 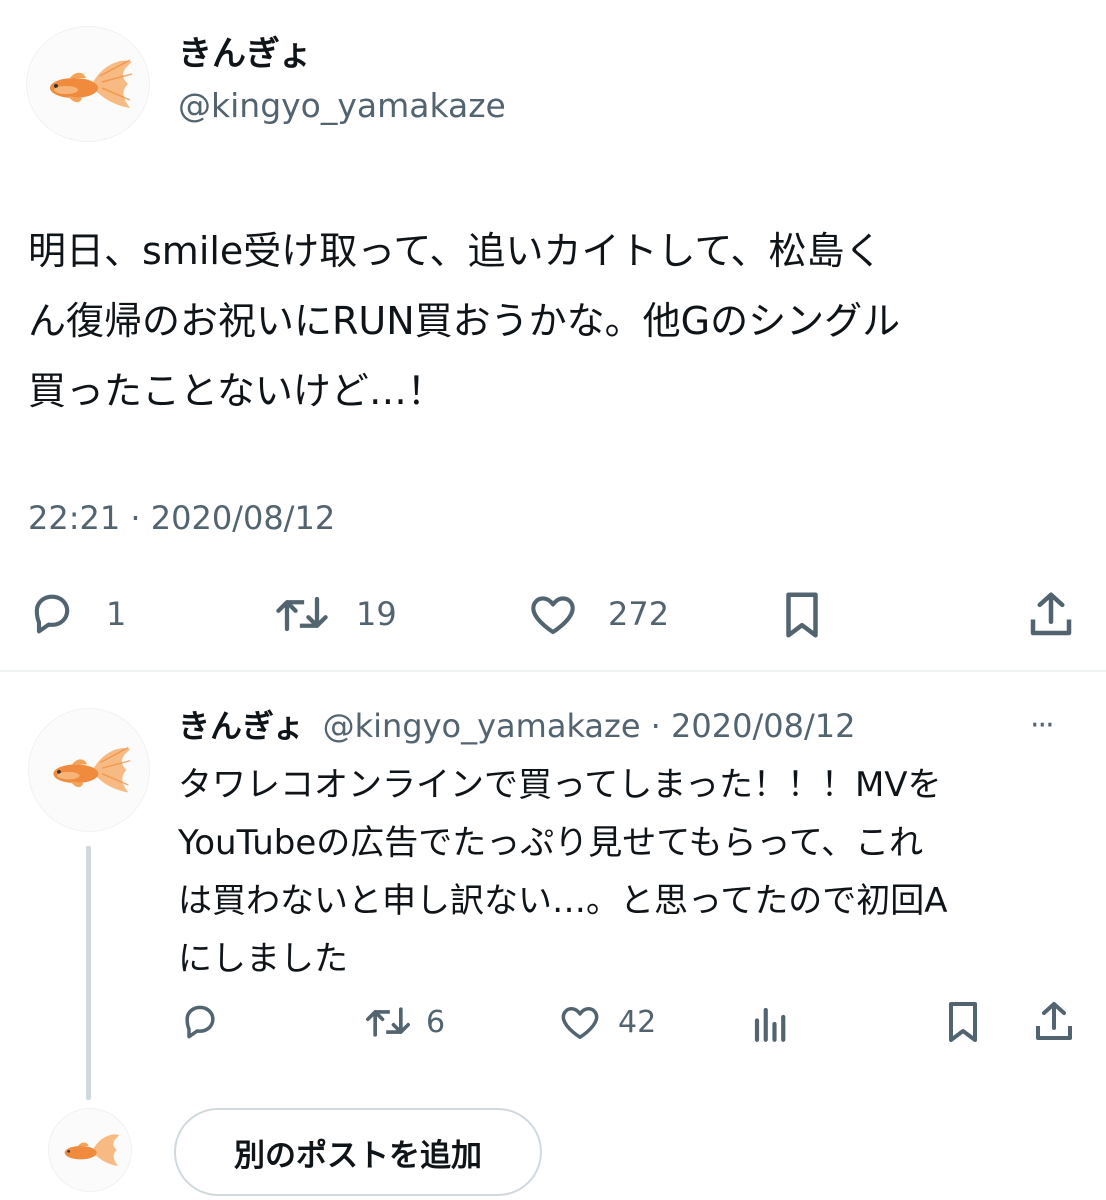 I want to click on reply-header: きんぎょ @kingyo_yamakaze · 2020/08/12, so click(x=516, y=726).